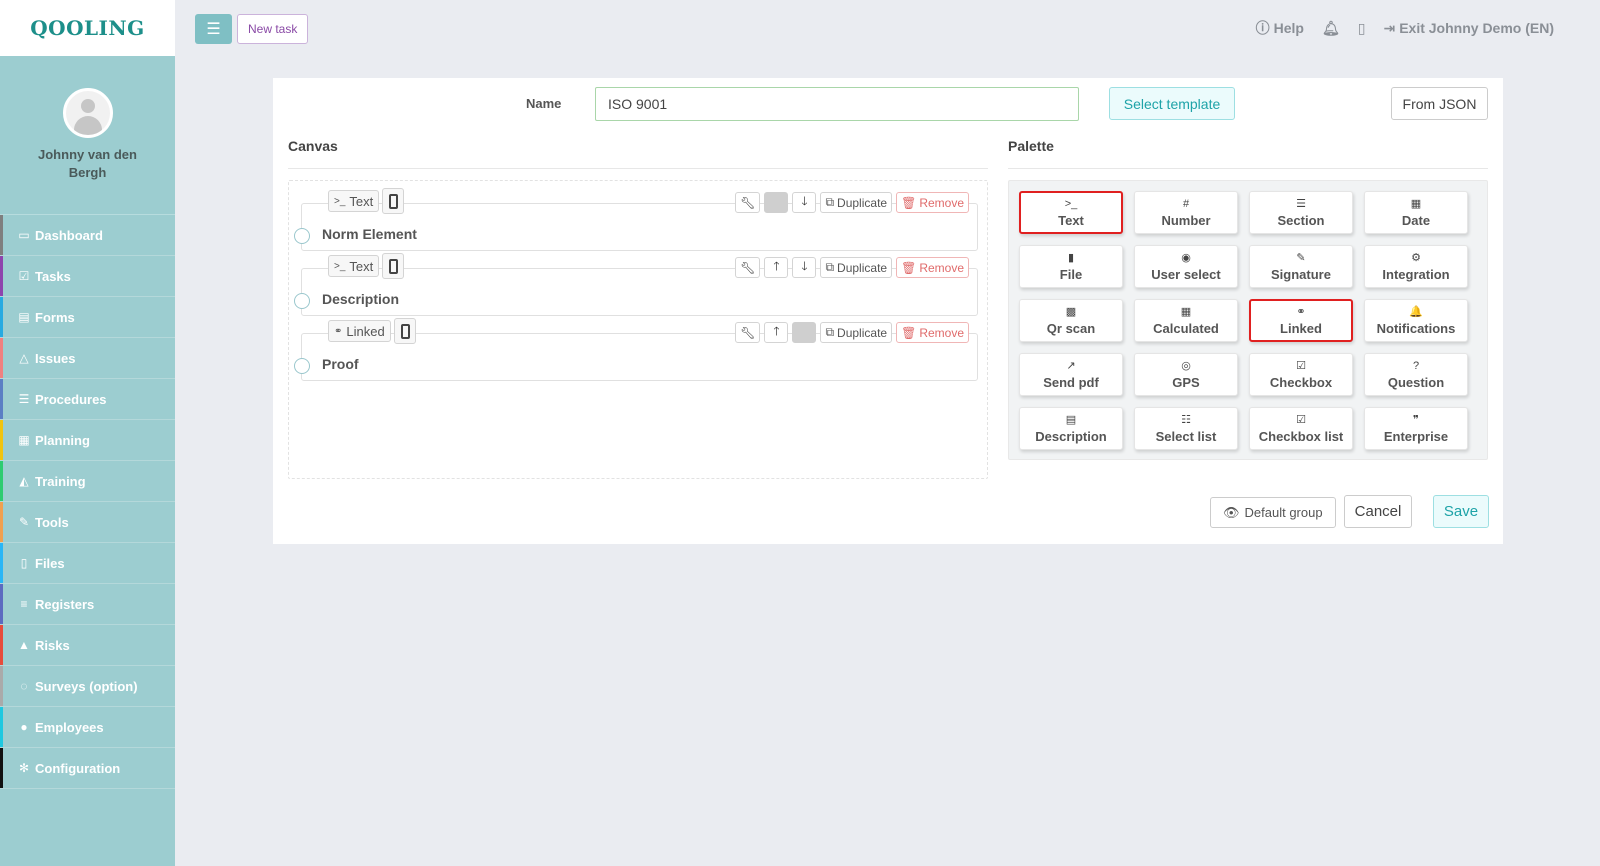 The image size is (1600, 866). What do you see at coordinates (1273, 512) in the screenshot?
I see `default-group-button: 👁︎ Default group` at bounding box center [1273, 512].